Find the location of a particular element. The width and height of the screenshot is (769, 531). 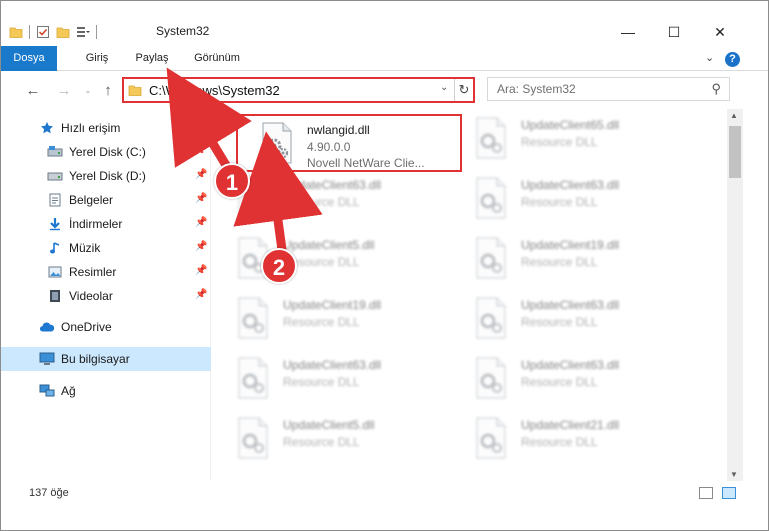

properties-icon is located at coordinates (43, 32).